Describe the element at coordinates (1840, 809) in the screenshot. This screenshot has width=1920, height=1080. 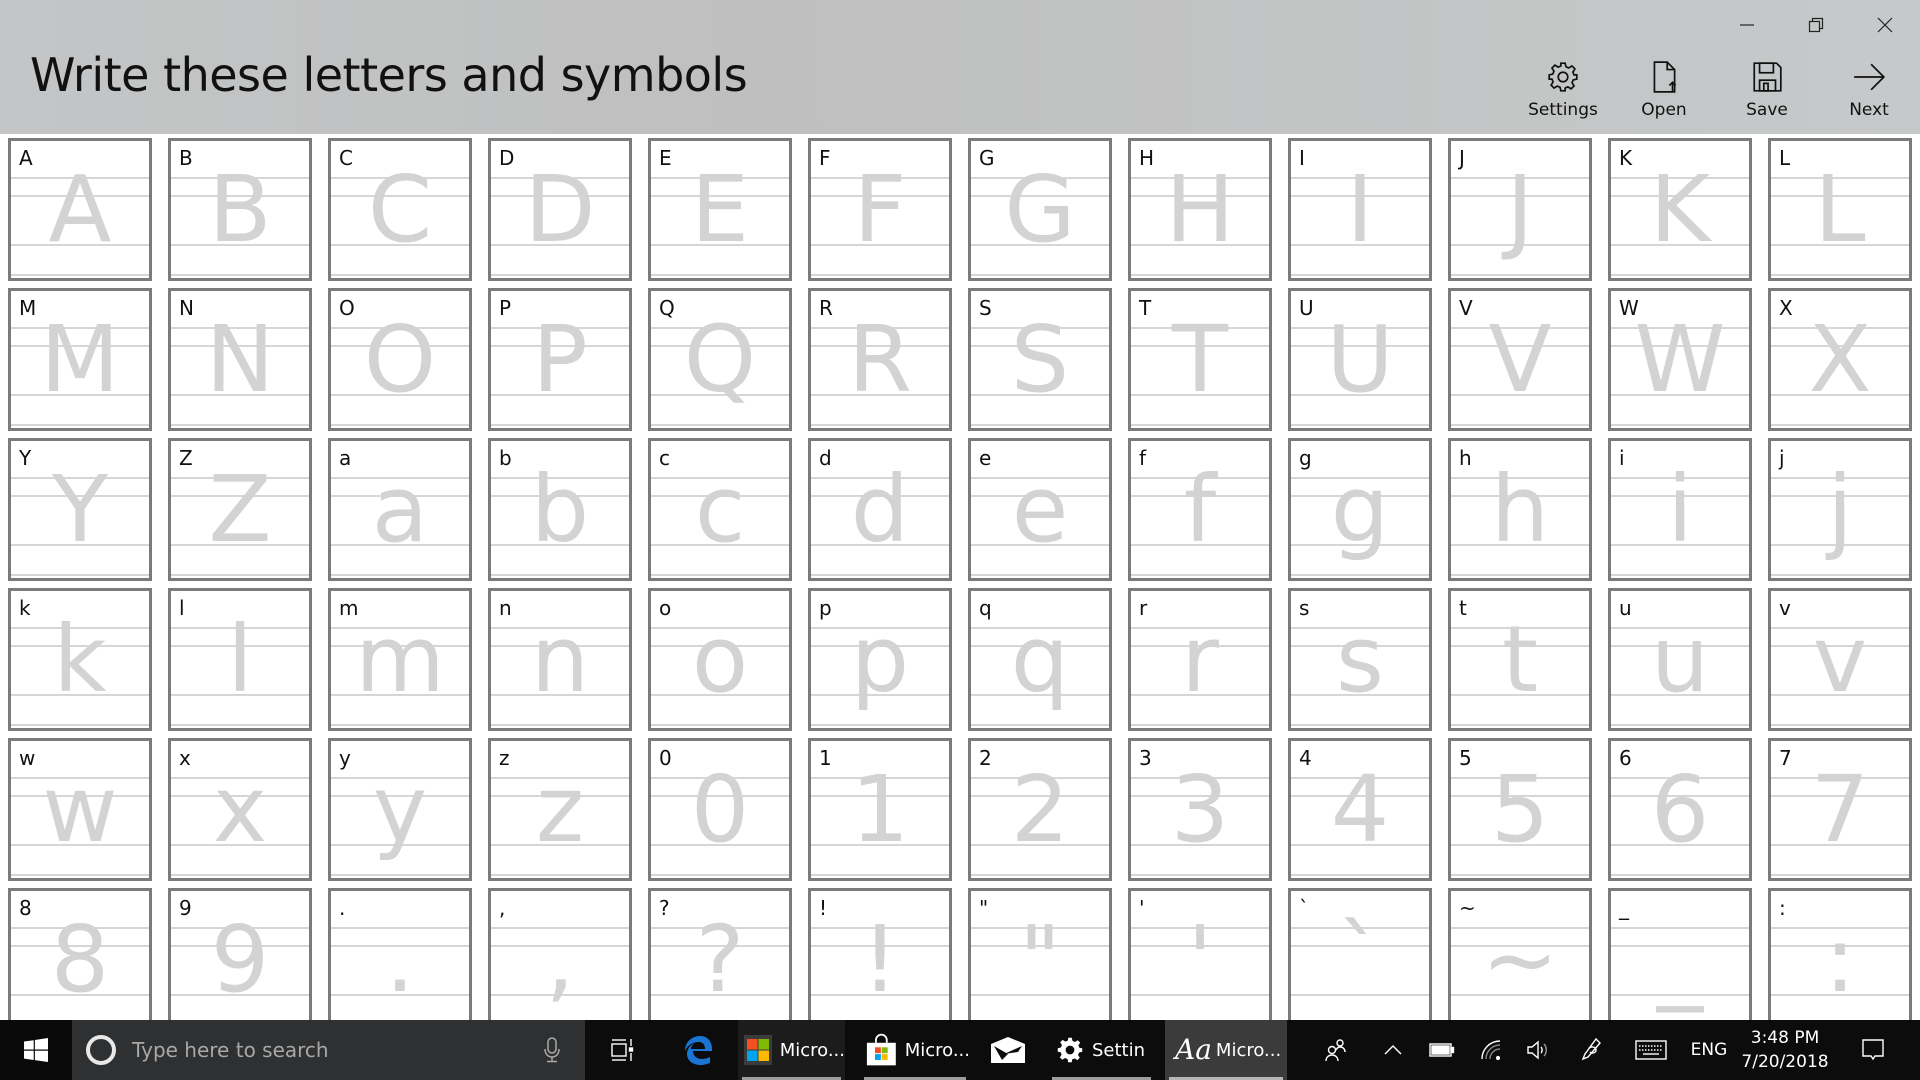
I see `writing-cell: 77` at that location.